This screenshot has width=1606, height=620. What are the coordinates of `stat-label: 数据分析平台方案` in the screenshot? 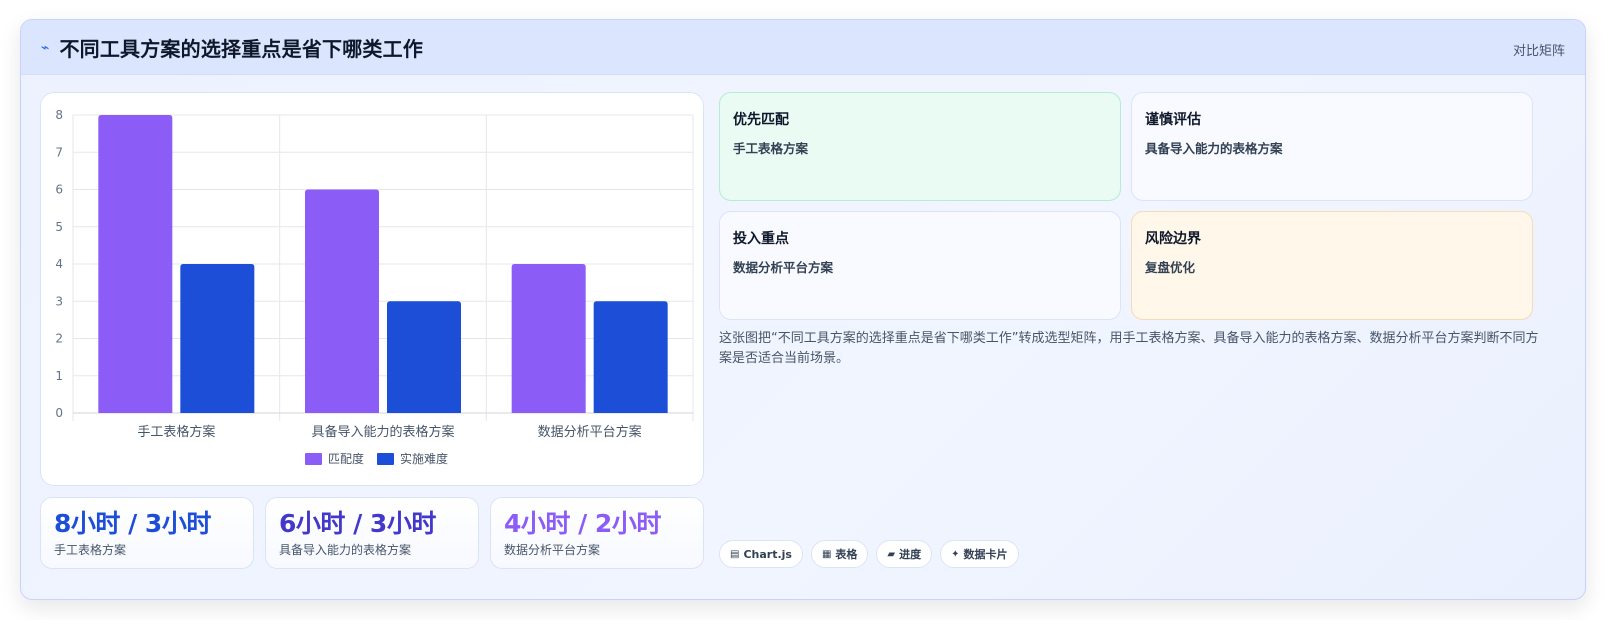 It's located at (552, 550).